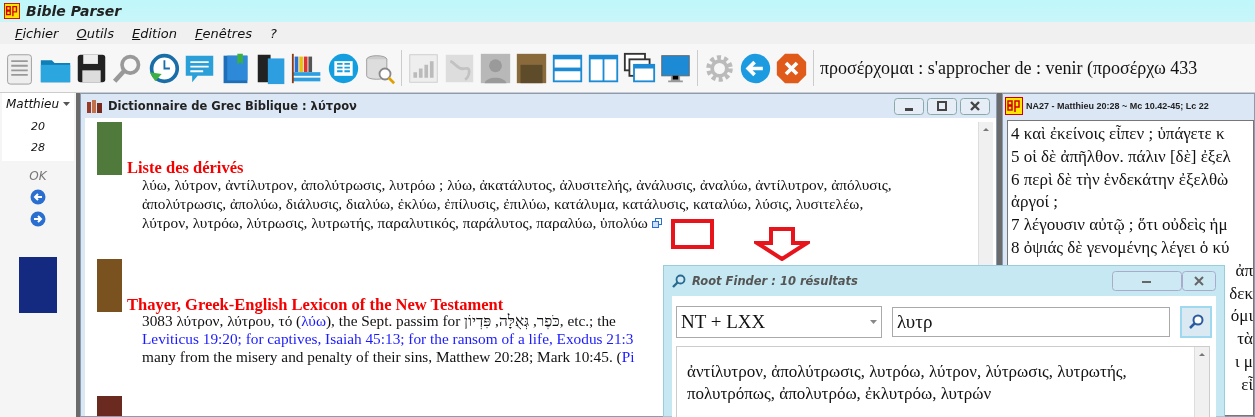 Image resolution: width=1255 pixels, height=417 pixels. I want to click on menu-item: Fichier, so click(37, 33).